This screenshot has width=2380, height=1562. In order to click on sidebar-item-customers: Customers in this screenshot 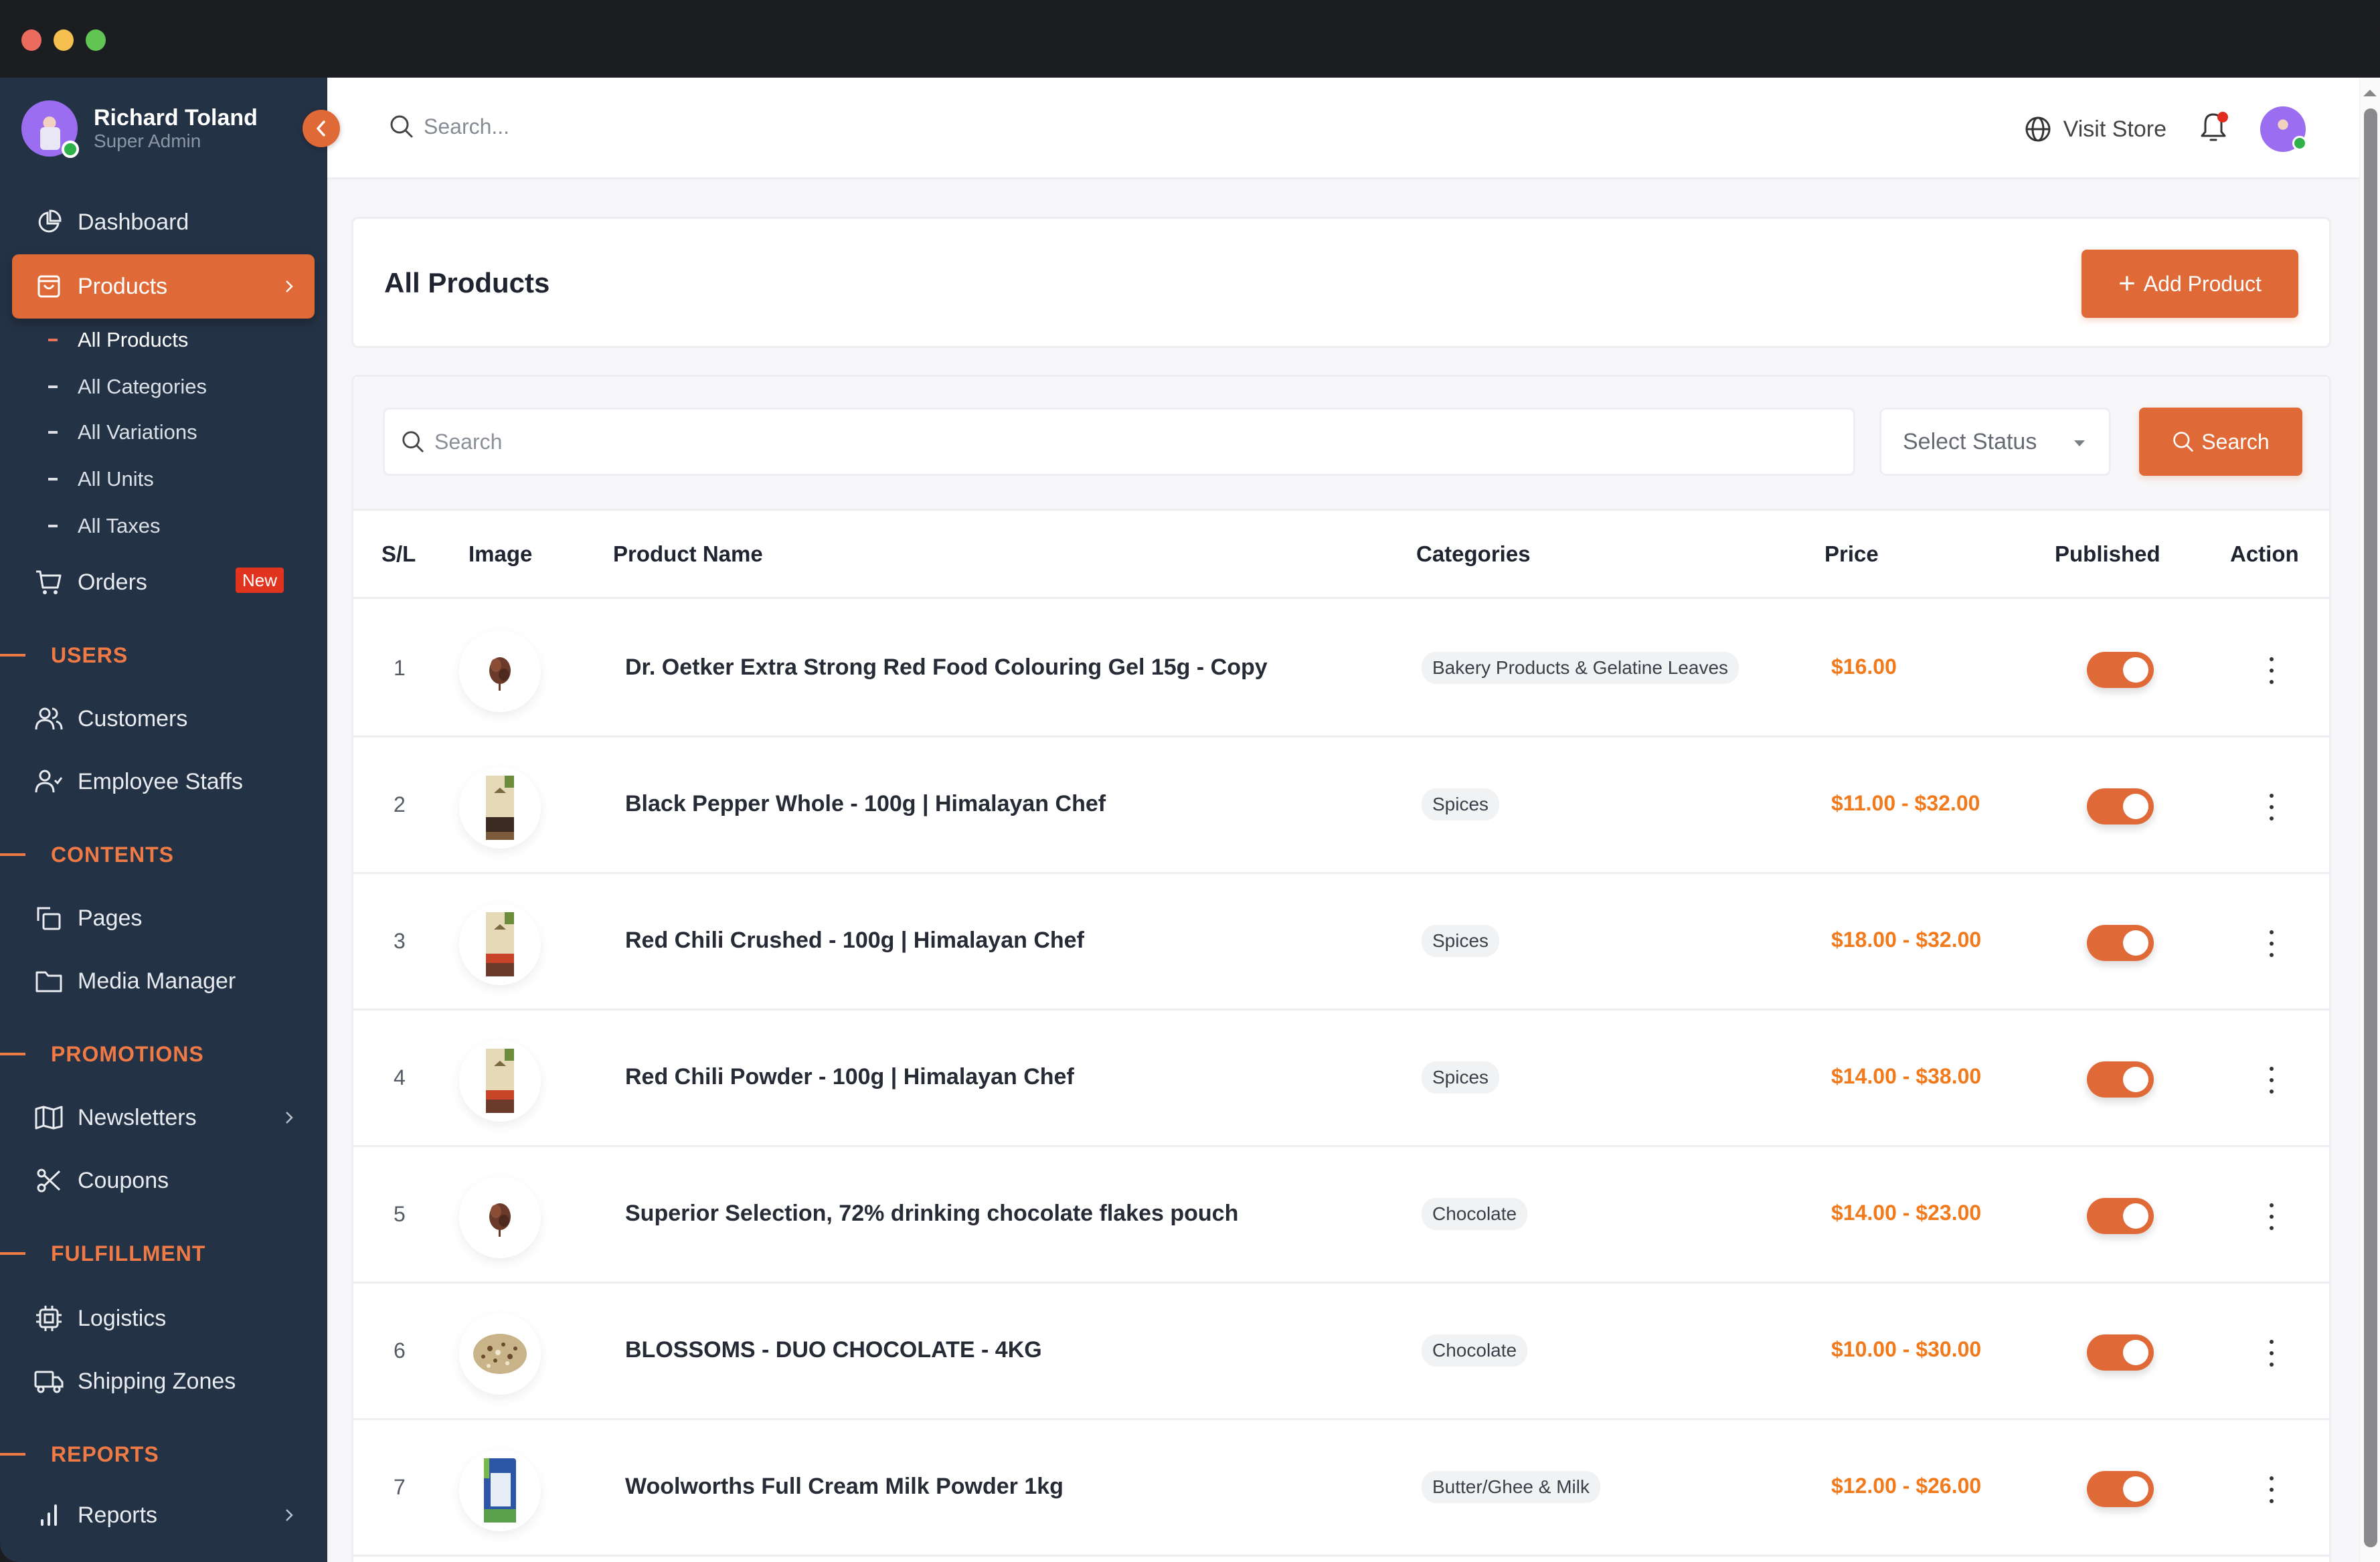, I will do `click(163, 719)`.